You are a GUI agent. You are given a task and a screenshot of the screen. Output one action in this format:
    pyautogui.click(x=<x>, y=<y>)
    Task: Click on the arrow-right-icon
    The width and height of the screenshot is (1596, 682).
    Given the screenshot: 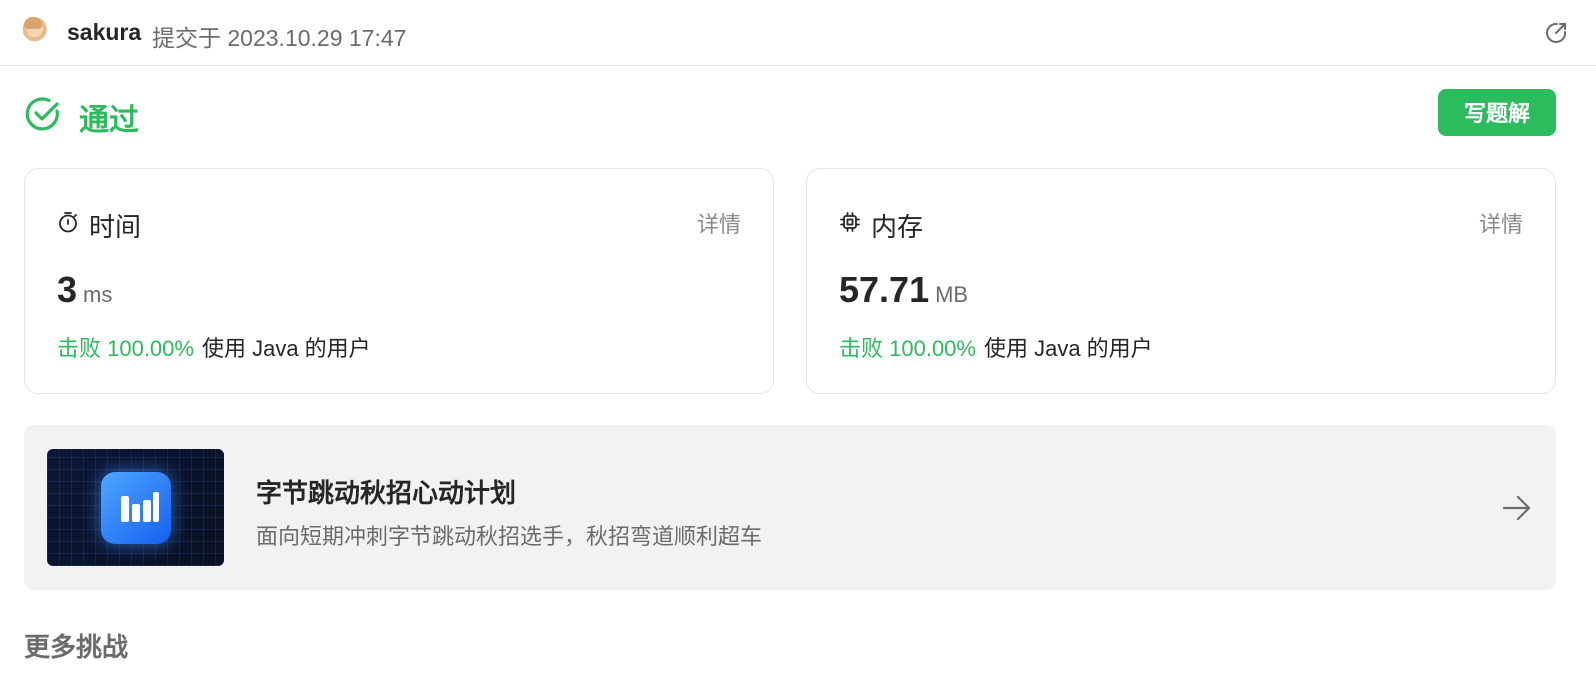 What is the action you would take?
    pyautogui.click(x=1517, y=508)
    